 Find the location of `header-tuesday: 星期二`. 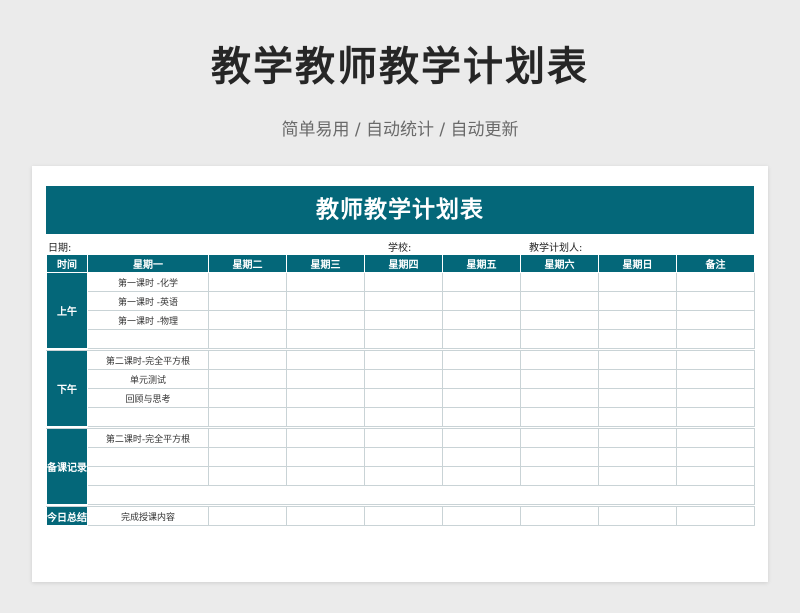

header-tuesday: 星期二 is located at coordinates (247, 263).